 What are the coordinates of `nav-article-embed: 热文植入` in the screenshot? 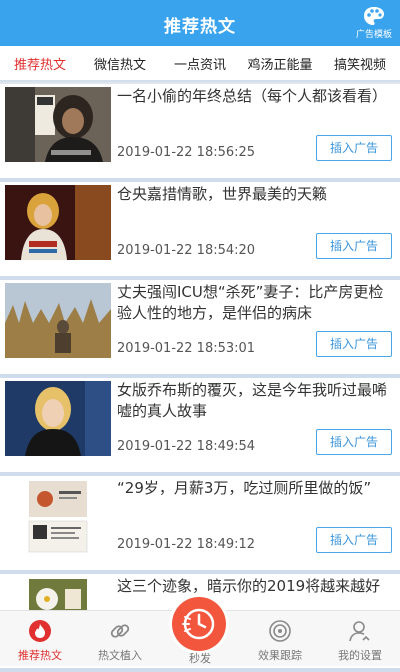 It's located at (120, 638).